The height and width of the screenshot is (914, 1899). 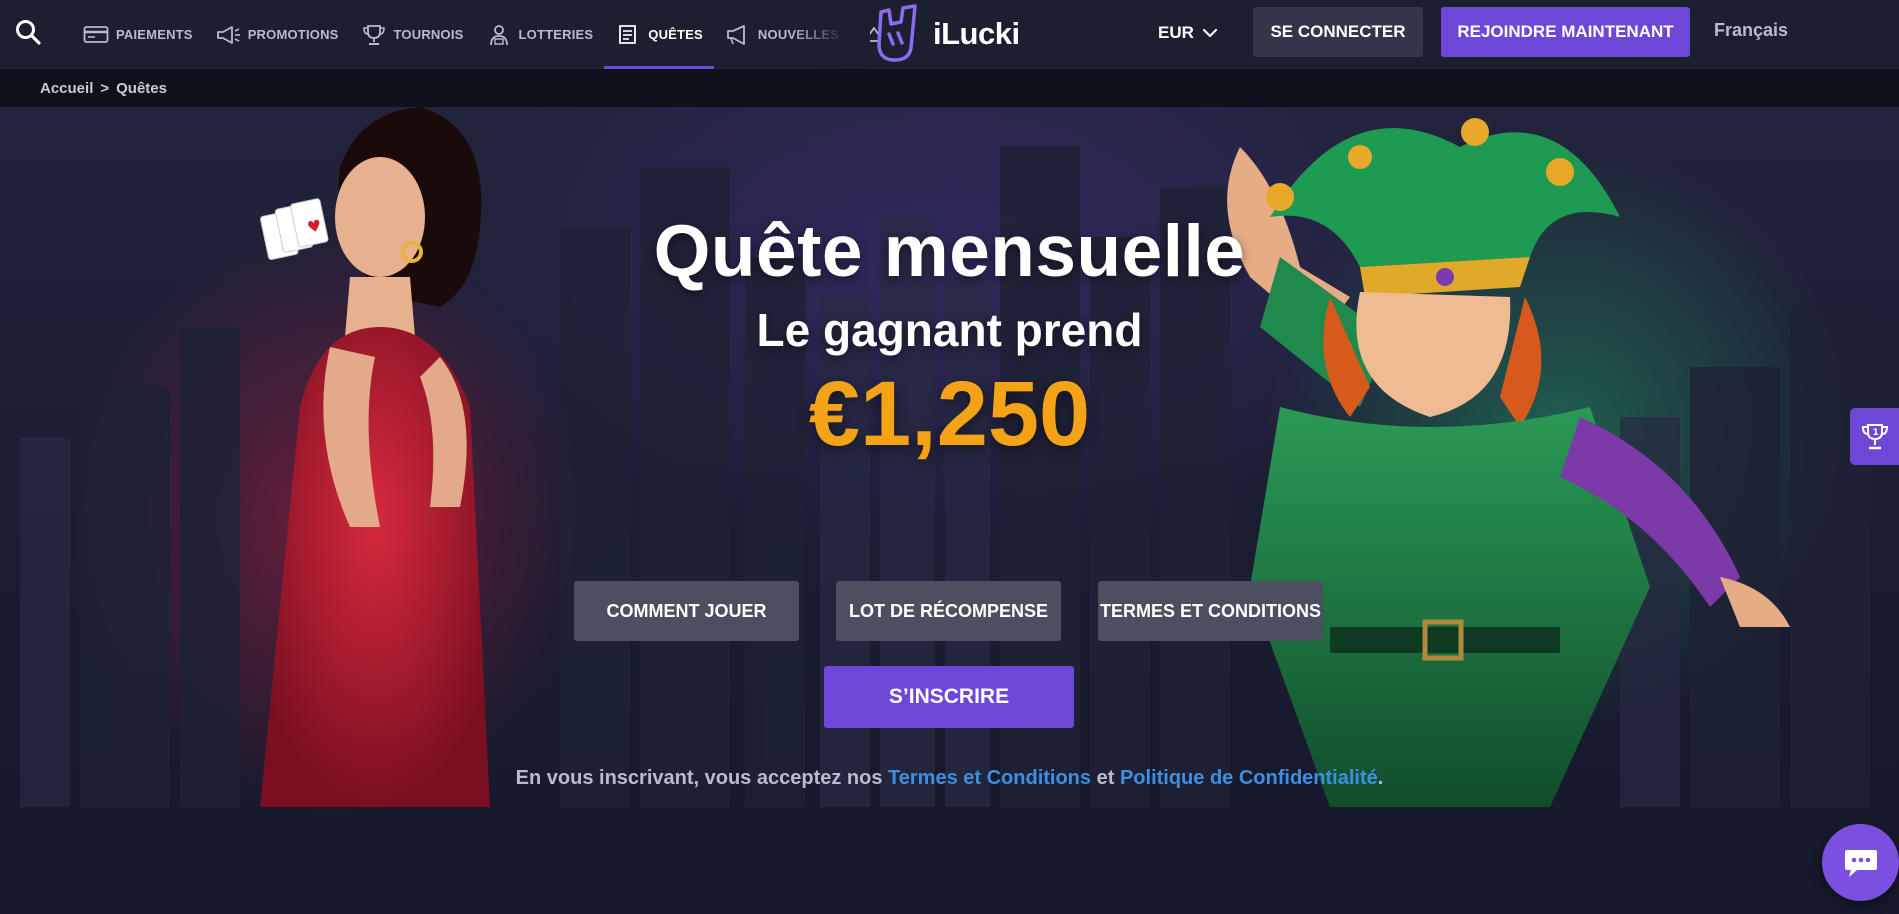 What do you see at coordinates (949, 697) in the screenshot?
I see `register-button: S’INSCRIRE` at bounding box center [949, 697].